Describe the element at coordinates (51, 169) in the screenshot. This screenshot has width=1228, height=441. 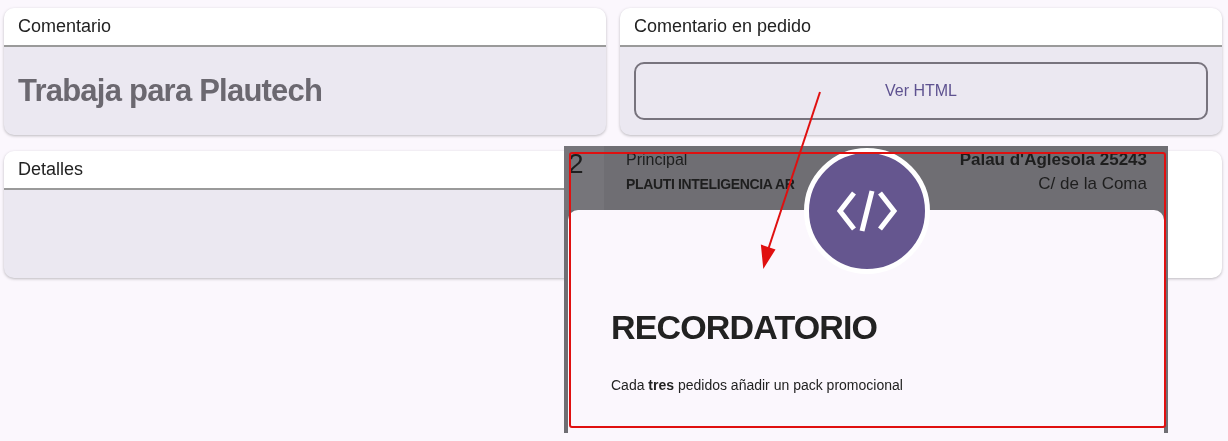
I see `card-title: Detalles` at that location.